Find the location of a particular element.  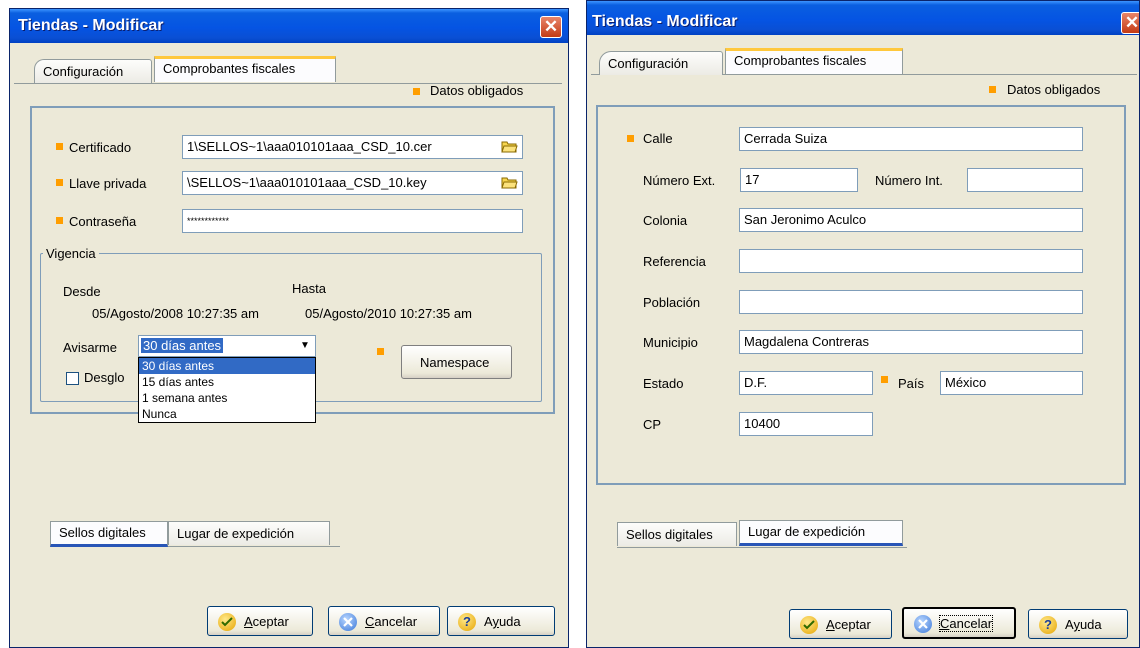

desglose-checkbox is located at coordinates (72, 378).